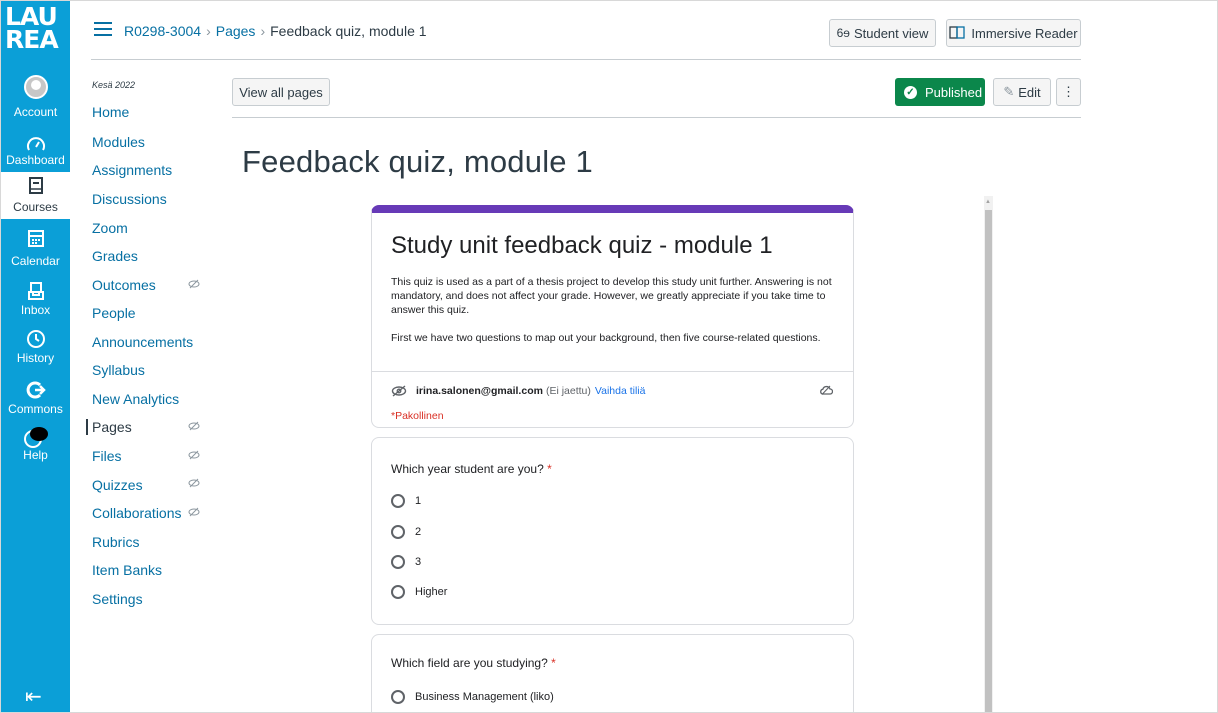  I want to click on required-note: *Pakollinen, so click(417, 416).